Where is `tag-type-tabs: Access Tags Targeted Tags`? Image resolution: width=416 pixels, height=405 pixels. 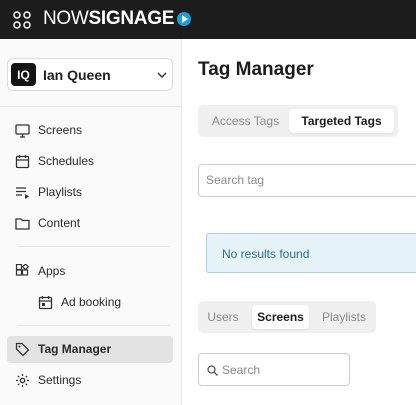
tag-type-tabs: Access Tags Targeted Tags is located at coordinates (298, 121).